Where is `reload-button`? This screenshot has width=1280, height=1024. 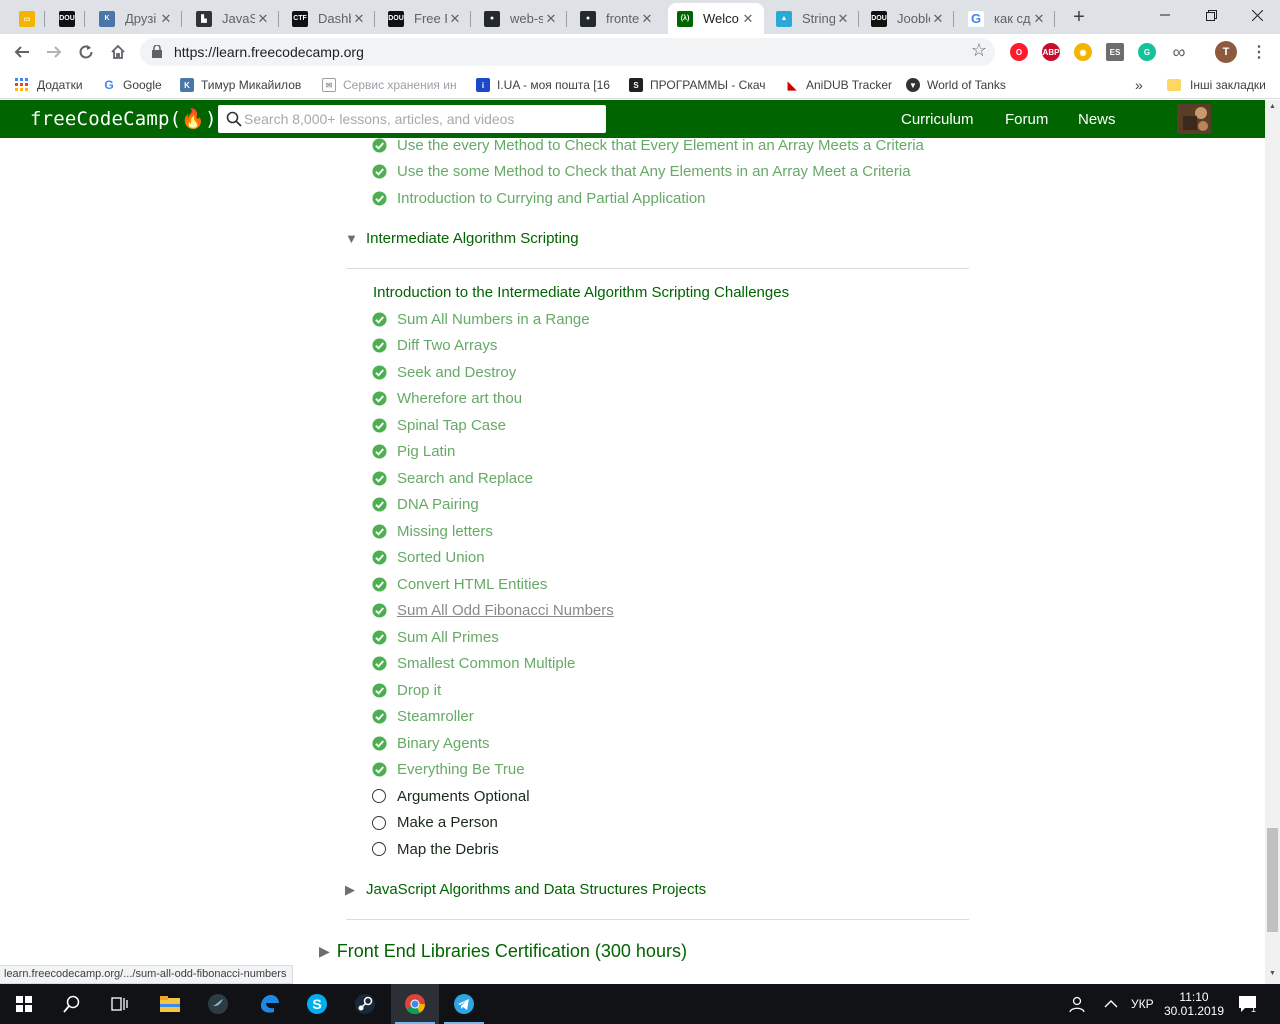
reload-button is located at coordinates (86, 52).